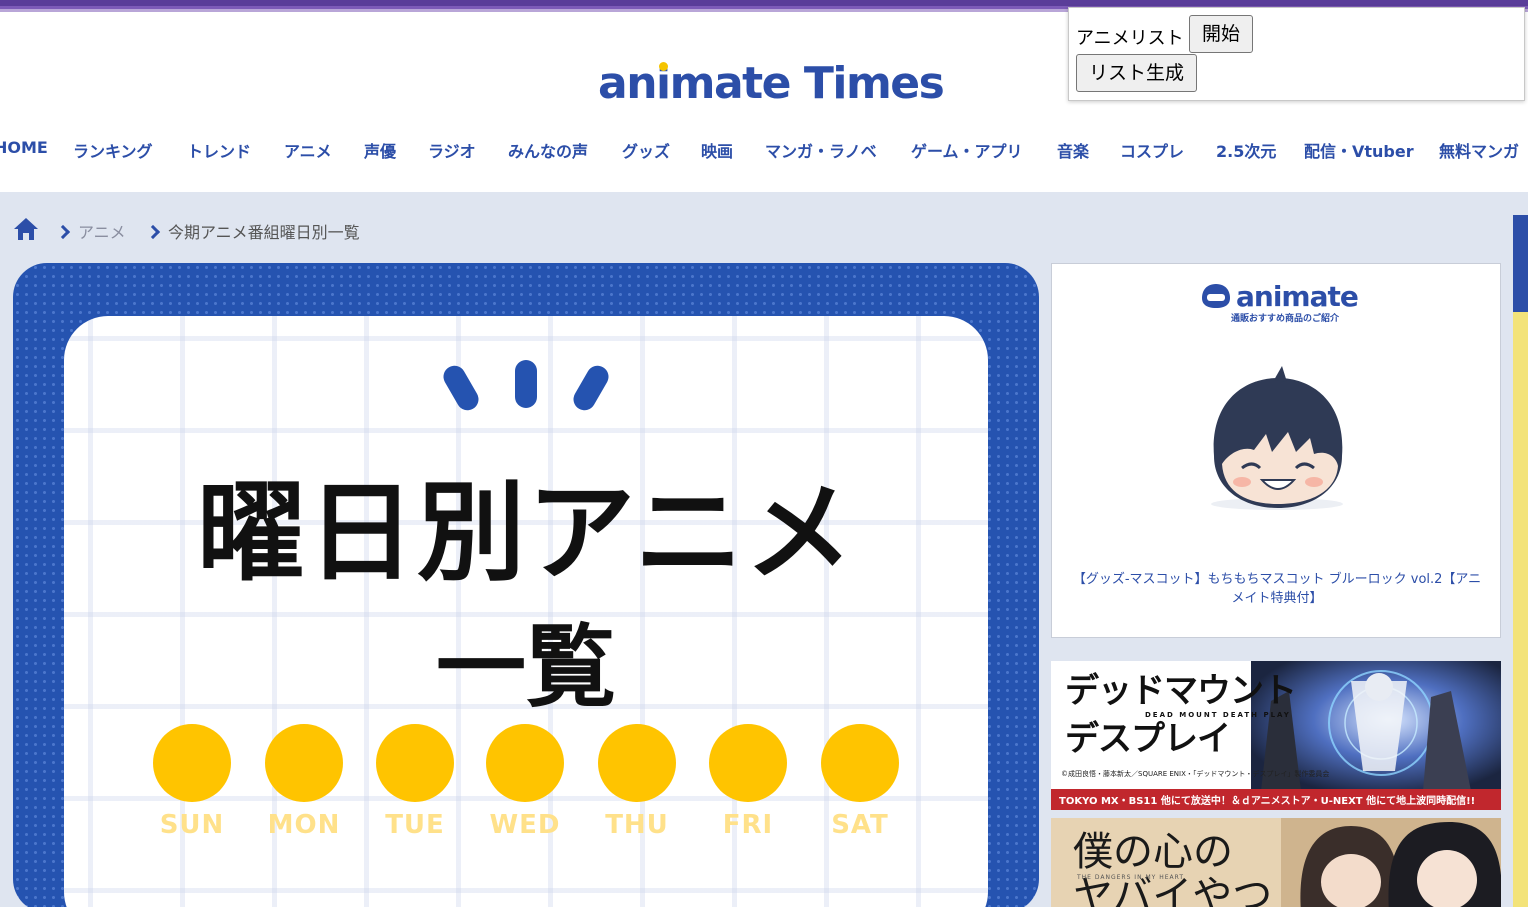 Image resolution: width=1528 pixels, height=907 pixels. I want to click on banner2-subtitle: THE DANGERS IN MY HEART, so click(1131, 877).